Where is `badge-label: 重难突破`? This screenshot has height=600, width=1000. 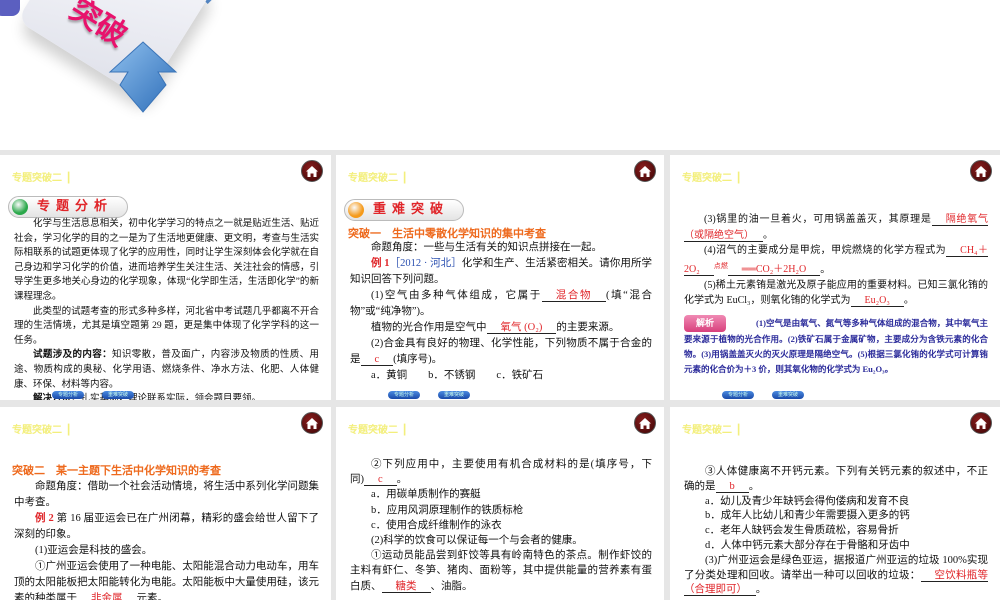
badge-label: 重难突破 is located at coordinates (411, 209).